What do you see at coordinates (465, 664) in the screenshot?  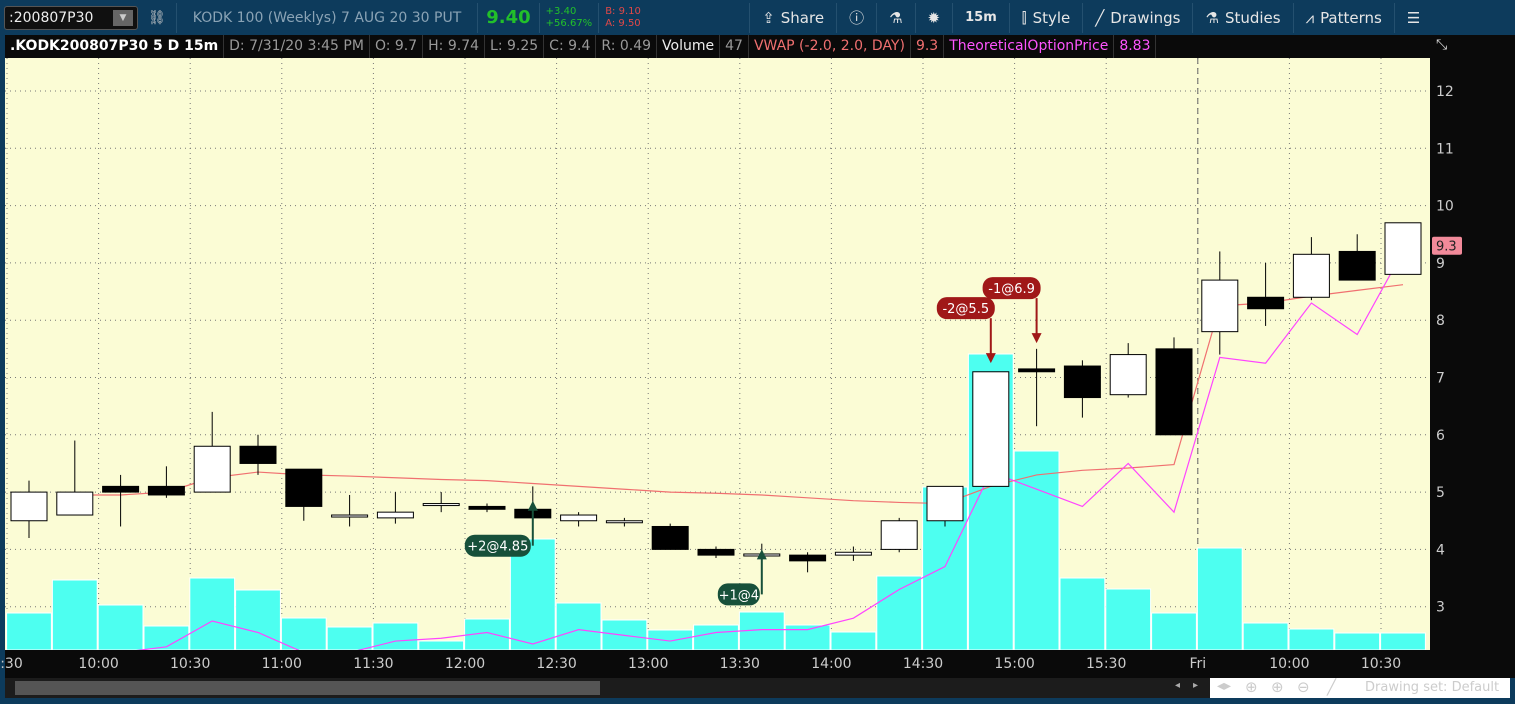 I see `time-tick-label: 12:00` at bounding box center [465, 664].